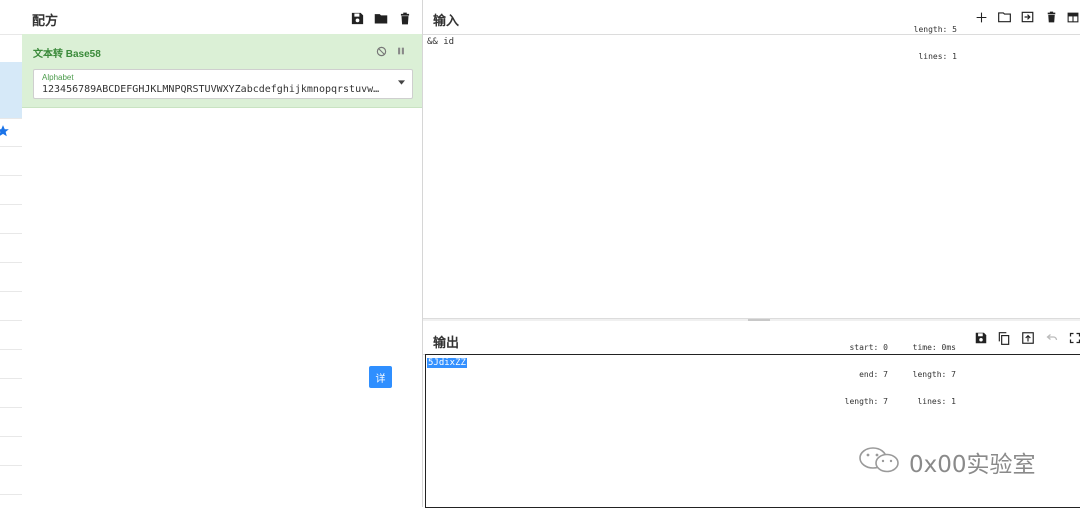 Image resolution: width=1080 pixels, height=508 pixels. I want to click on input-textarea: && id, so click(440, 42).